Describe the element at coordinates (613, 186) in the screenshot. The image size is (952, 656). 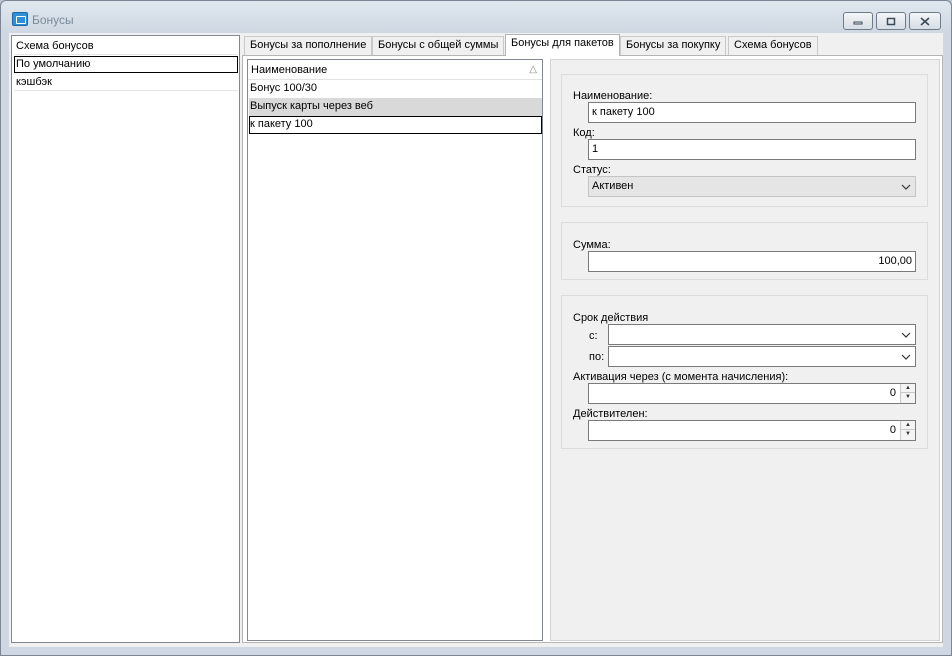
I see `status-value: Активен` at that location.